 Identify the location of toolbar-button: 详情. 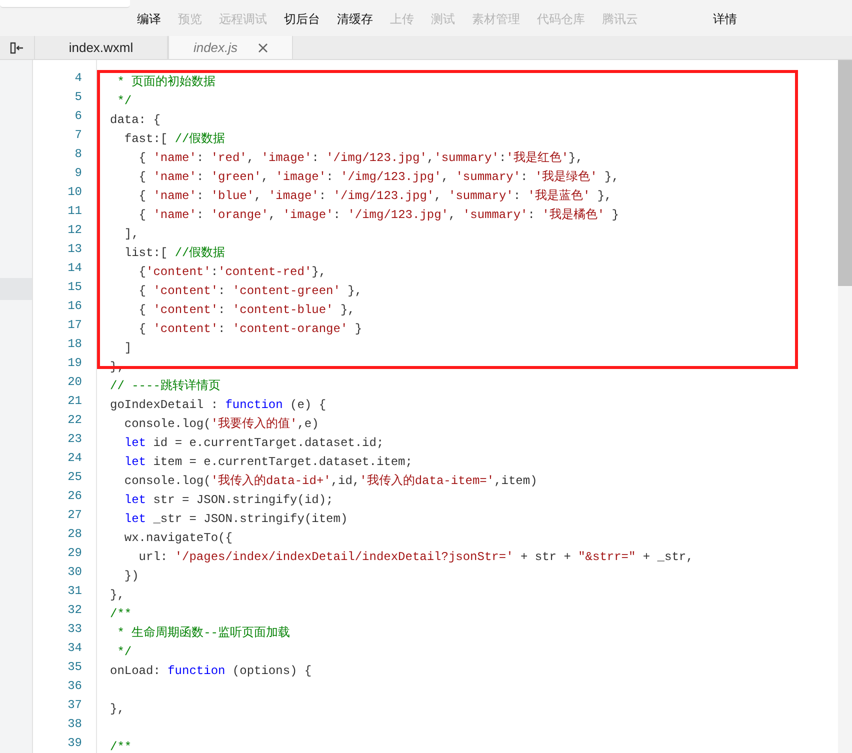
(725, 19).